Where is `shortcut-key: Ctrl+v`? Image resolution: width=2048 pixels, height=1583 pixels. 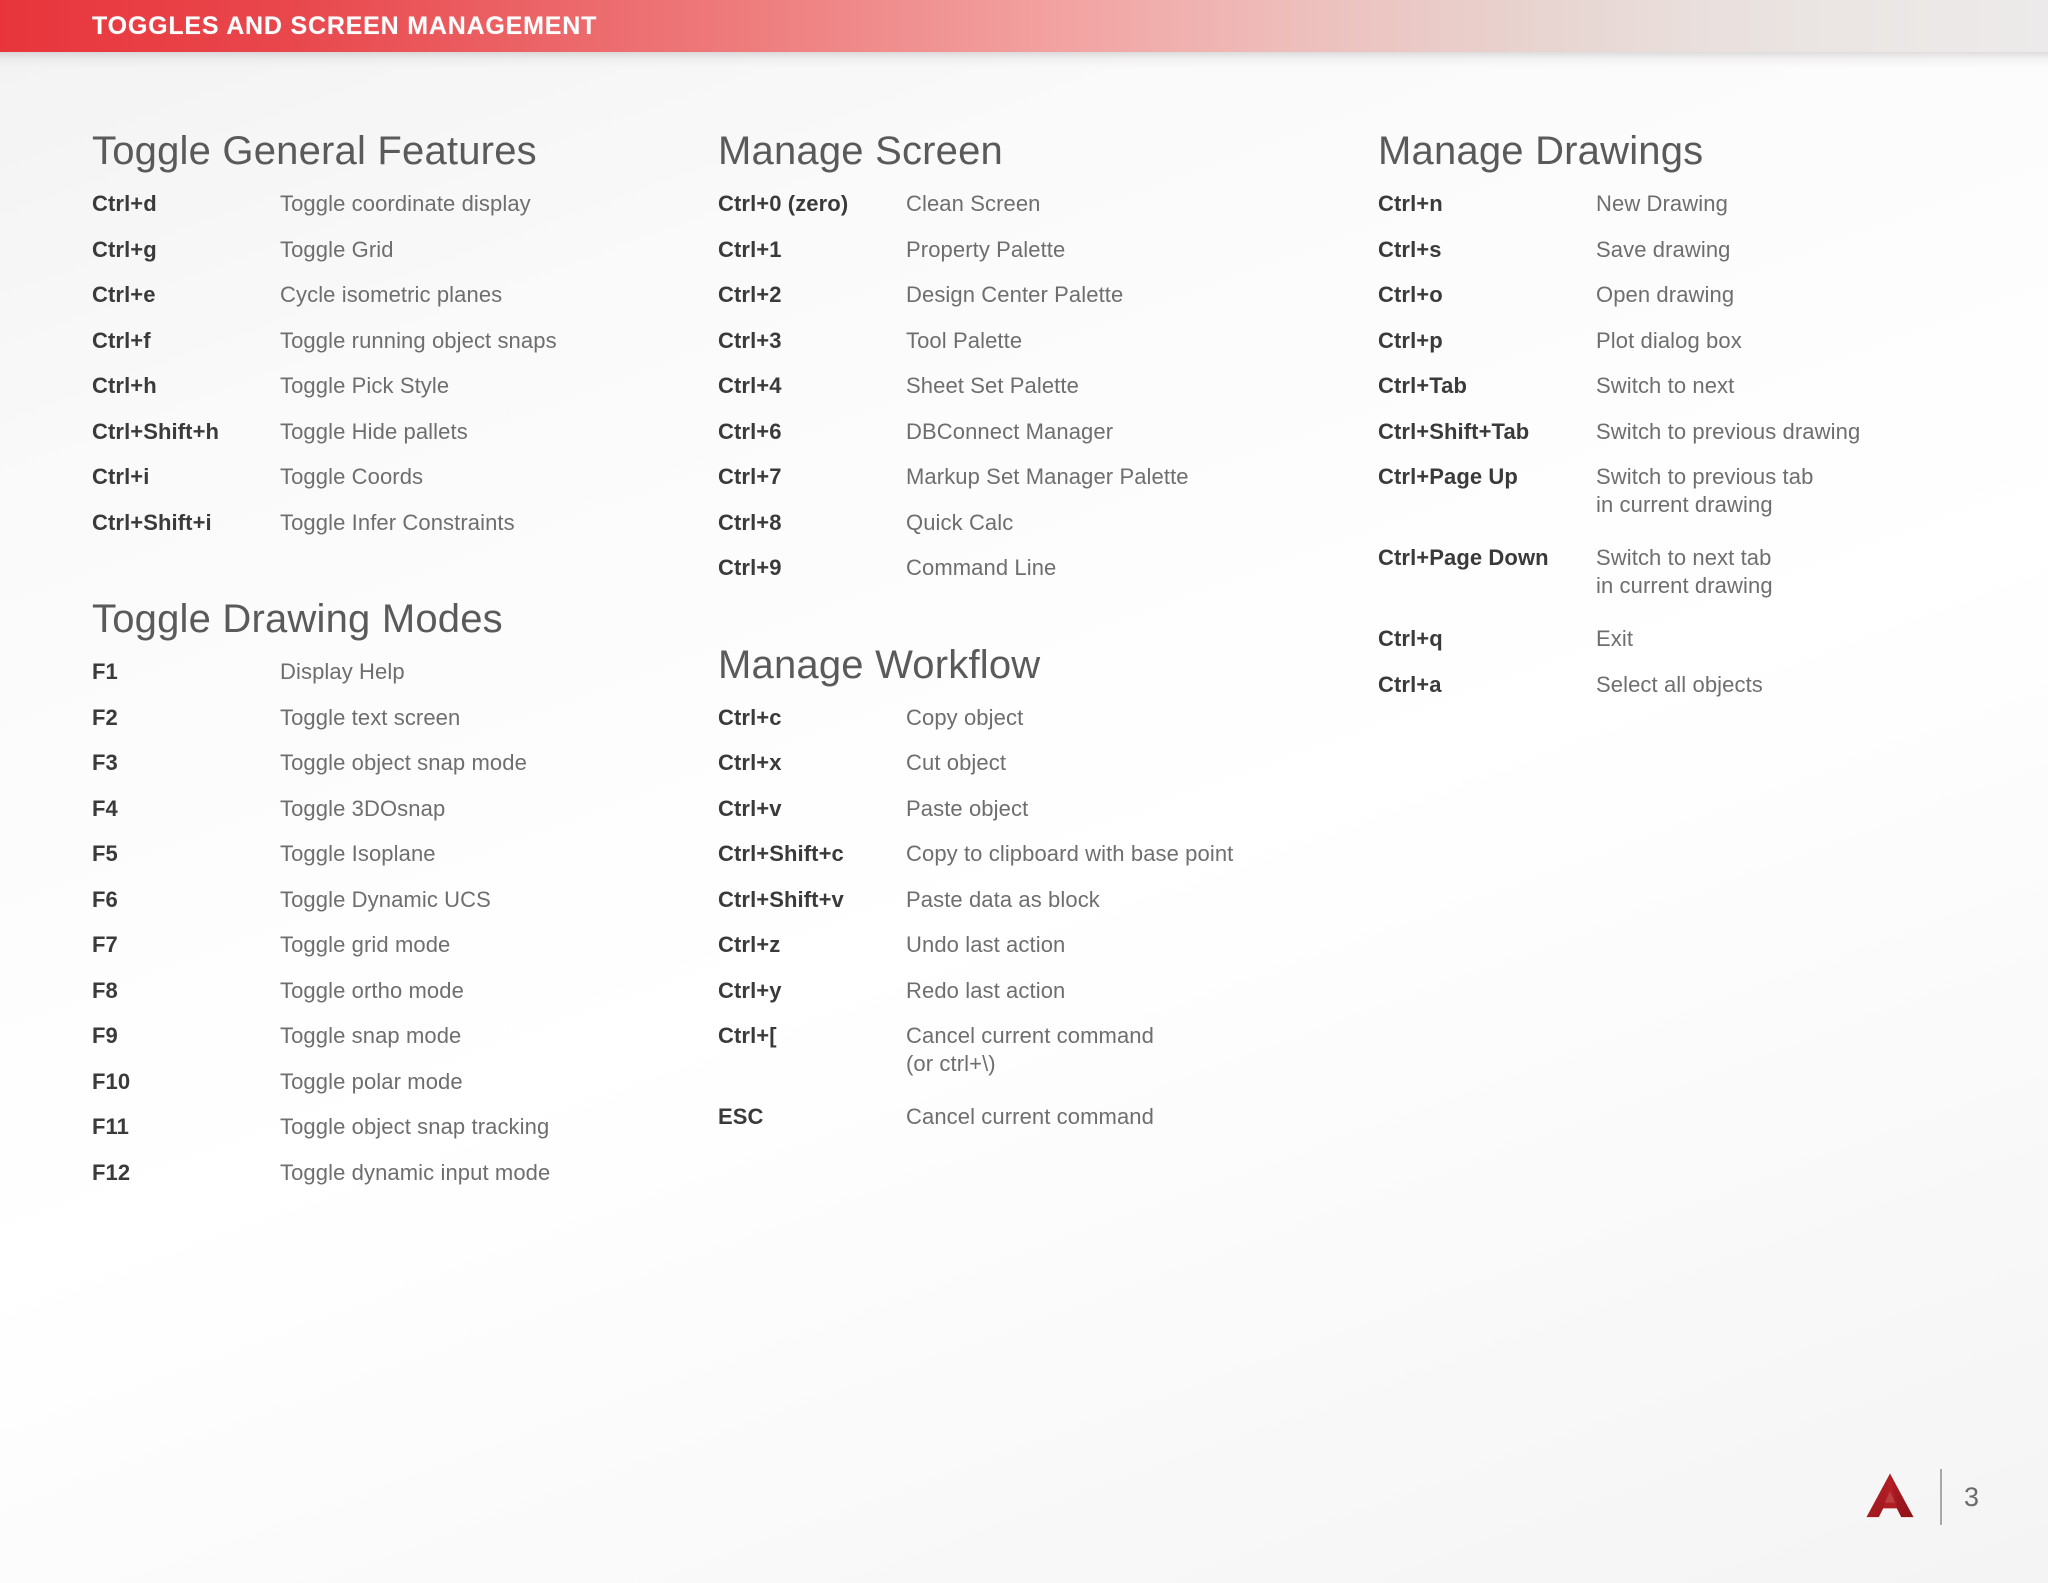 shortcut-key: Ctrl+v is located at coordinates (750, 808).